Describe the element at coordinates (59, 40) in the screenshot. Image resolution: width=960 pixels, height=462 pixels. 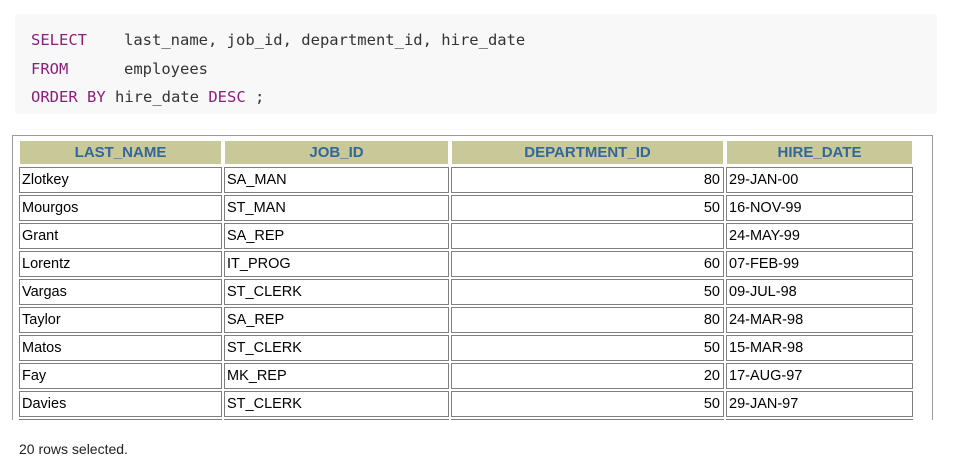
I see `sql-keyword-select: SELECT` at that location.